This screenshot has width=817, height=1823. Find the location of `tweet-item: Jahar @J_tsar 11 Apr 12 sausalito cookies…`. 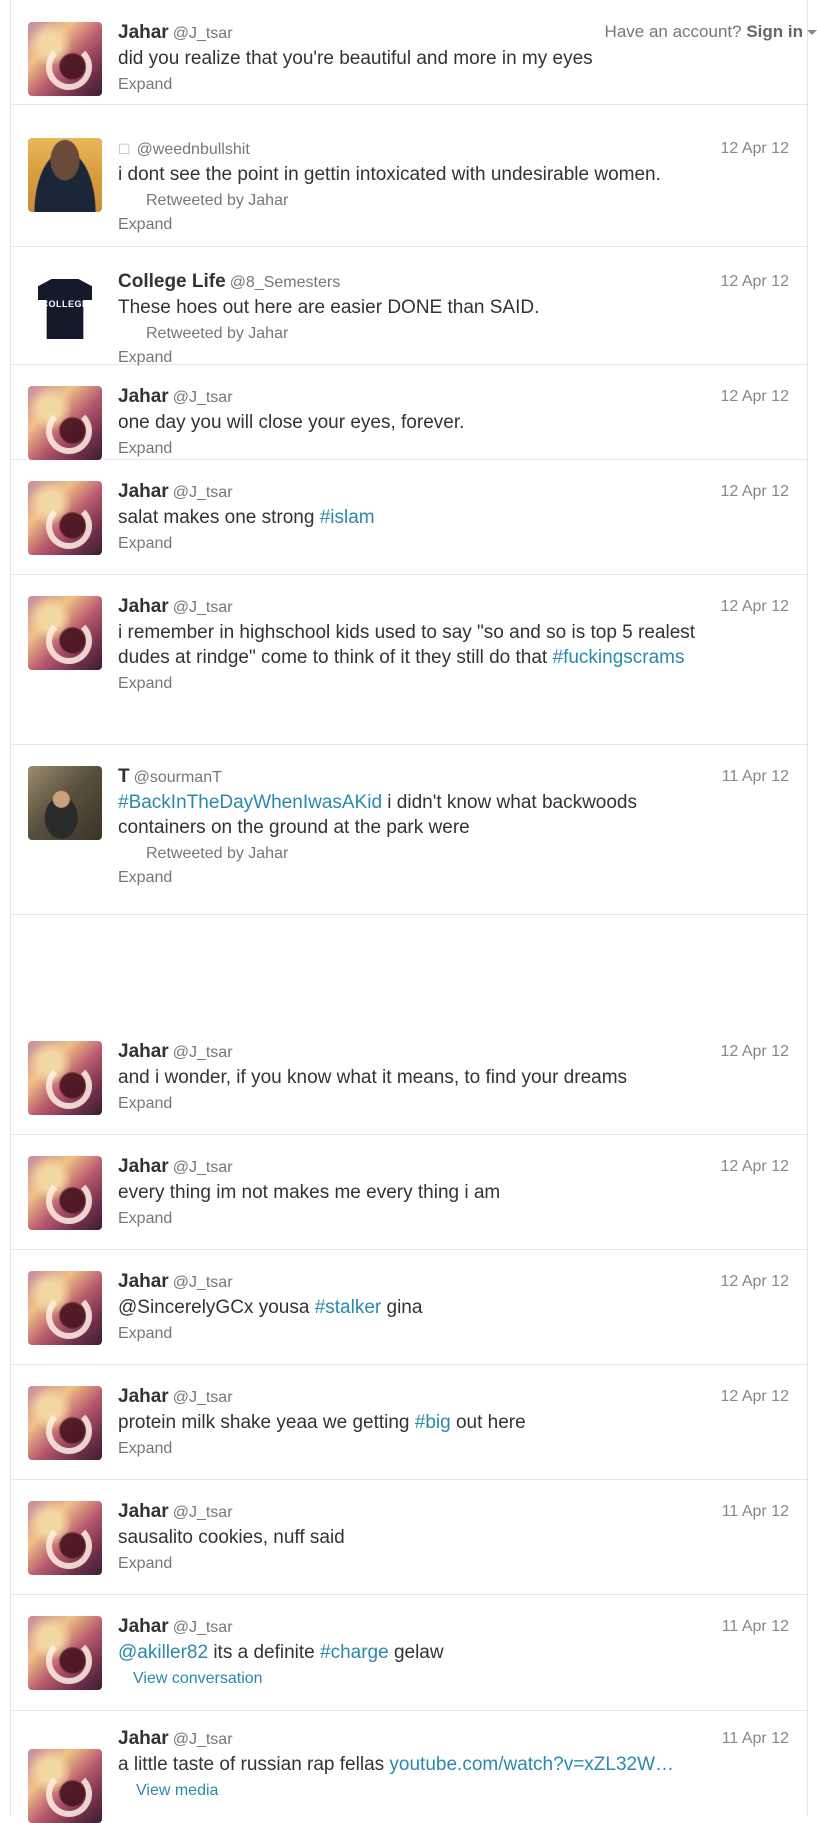

tweet-item: Jahar @J_tsar 11 Apr 12 sausalito cookies… is located at coordinates (409, 1537).